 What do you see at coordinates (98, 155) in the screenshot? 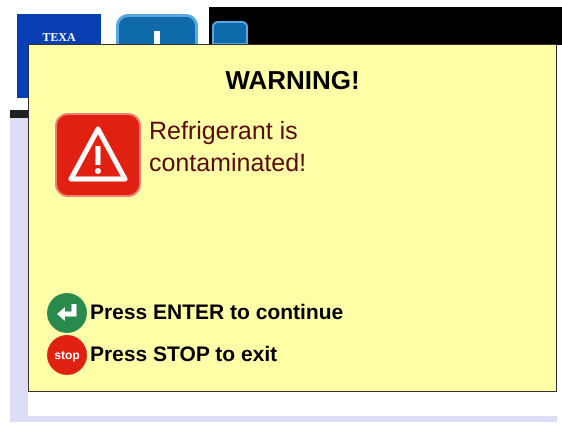
I see `warning-icon` at bounding box center [98, 155].